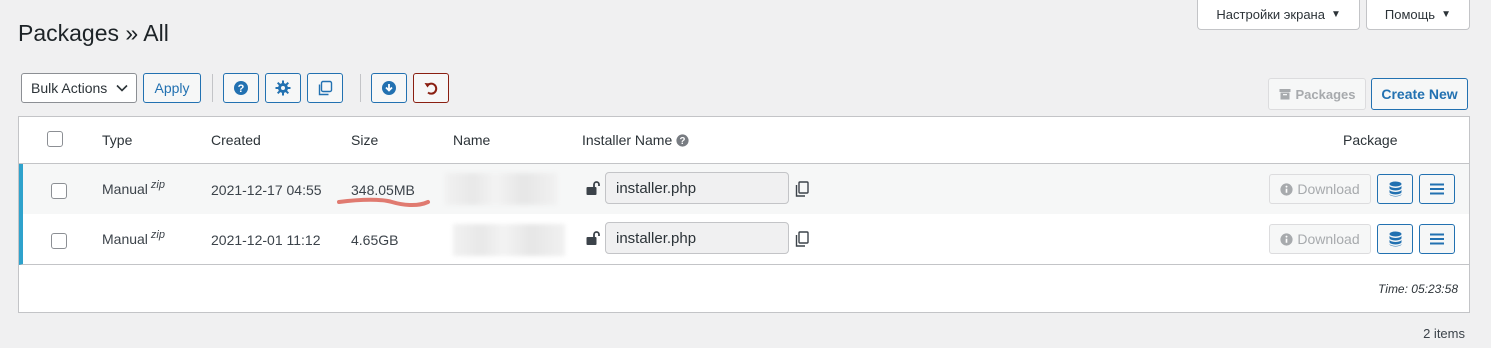 The width and height of the screenshot is (1491, 348). Describe the element at coordinates (627, 140) in the screenshot. I see `header-installer-label: Installer Name` at that location.